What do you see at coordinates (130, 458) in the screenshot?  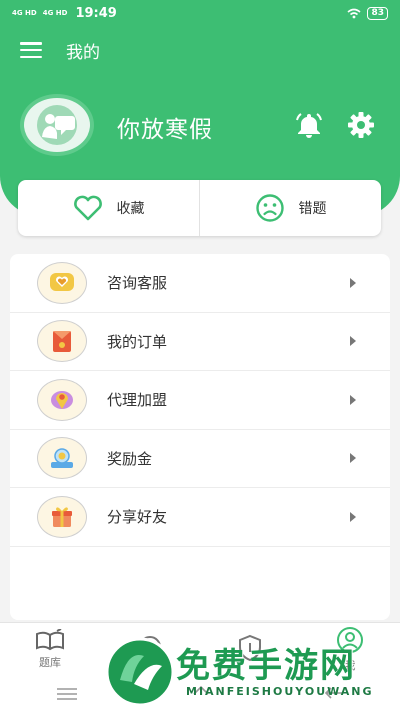 I see `list-item-label: 奖励金` at bounding box center [130, 458].